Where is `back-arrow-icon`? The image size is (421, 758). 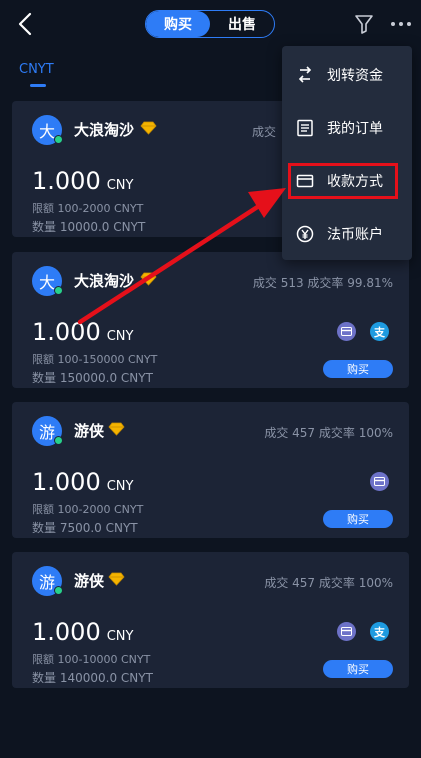
back-arrow-icon is located at coordinates (26, 24).